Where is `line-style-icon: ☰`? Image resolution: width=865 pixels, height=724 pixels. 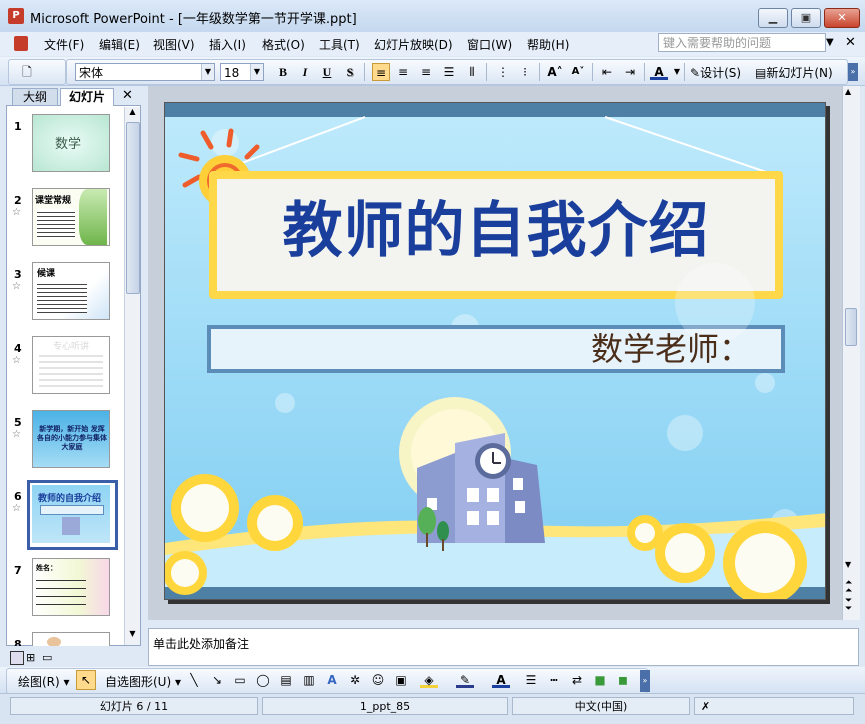
line-style-icon: ☰ is located at coordinates (531, 680).